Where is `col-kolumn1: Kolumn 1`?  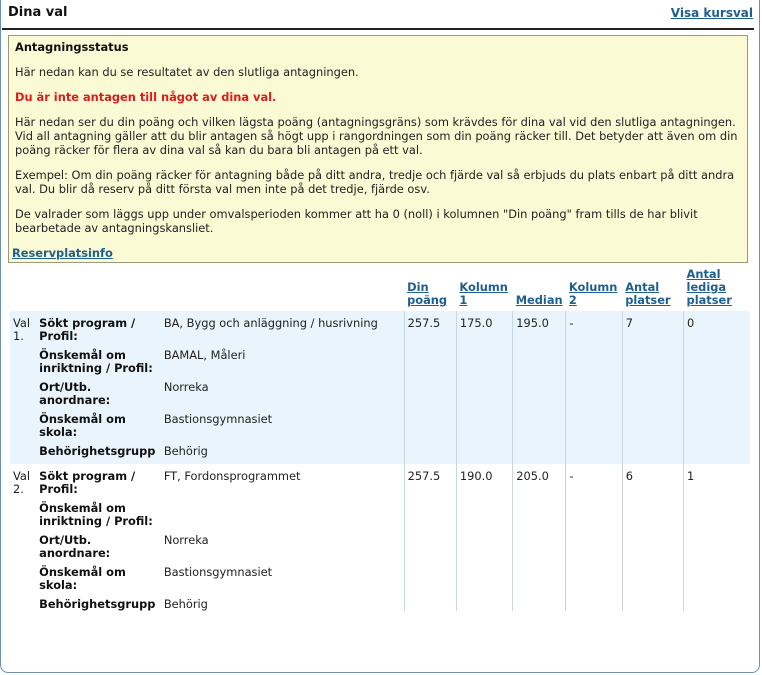 col-kolumn1: Kolumn 1 is located at coordinates (484, 289).